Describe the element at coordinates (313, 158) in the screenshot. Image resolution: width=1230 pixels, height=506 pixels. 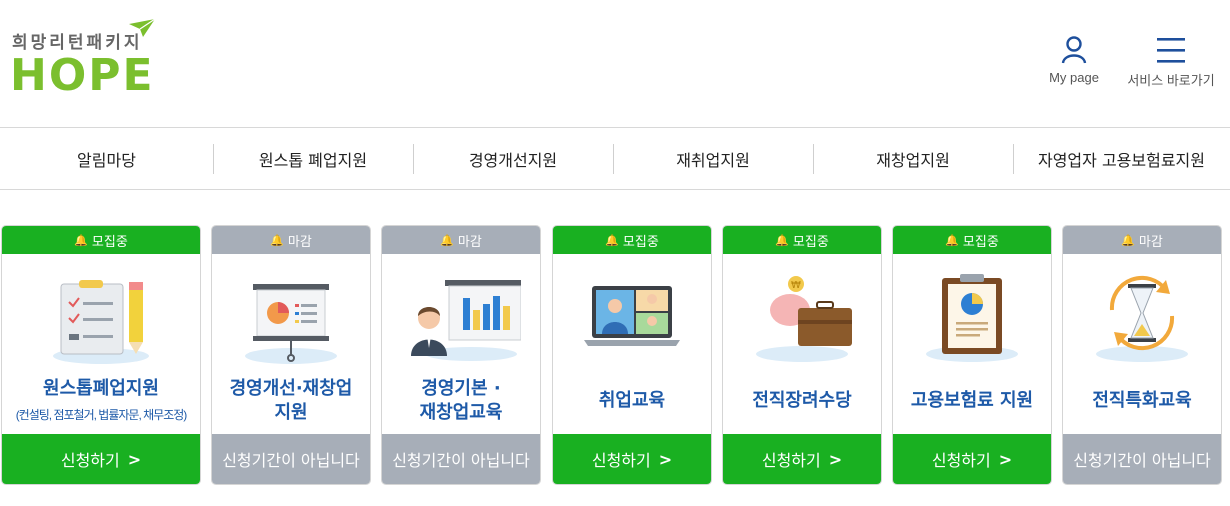
I see `nav-item-closure-support: 원스톱 폐업지원` at that location.